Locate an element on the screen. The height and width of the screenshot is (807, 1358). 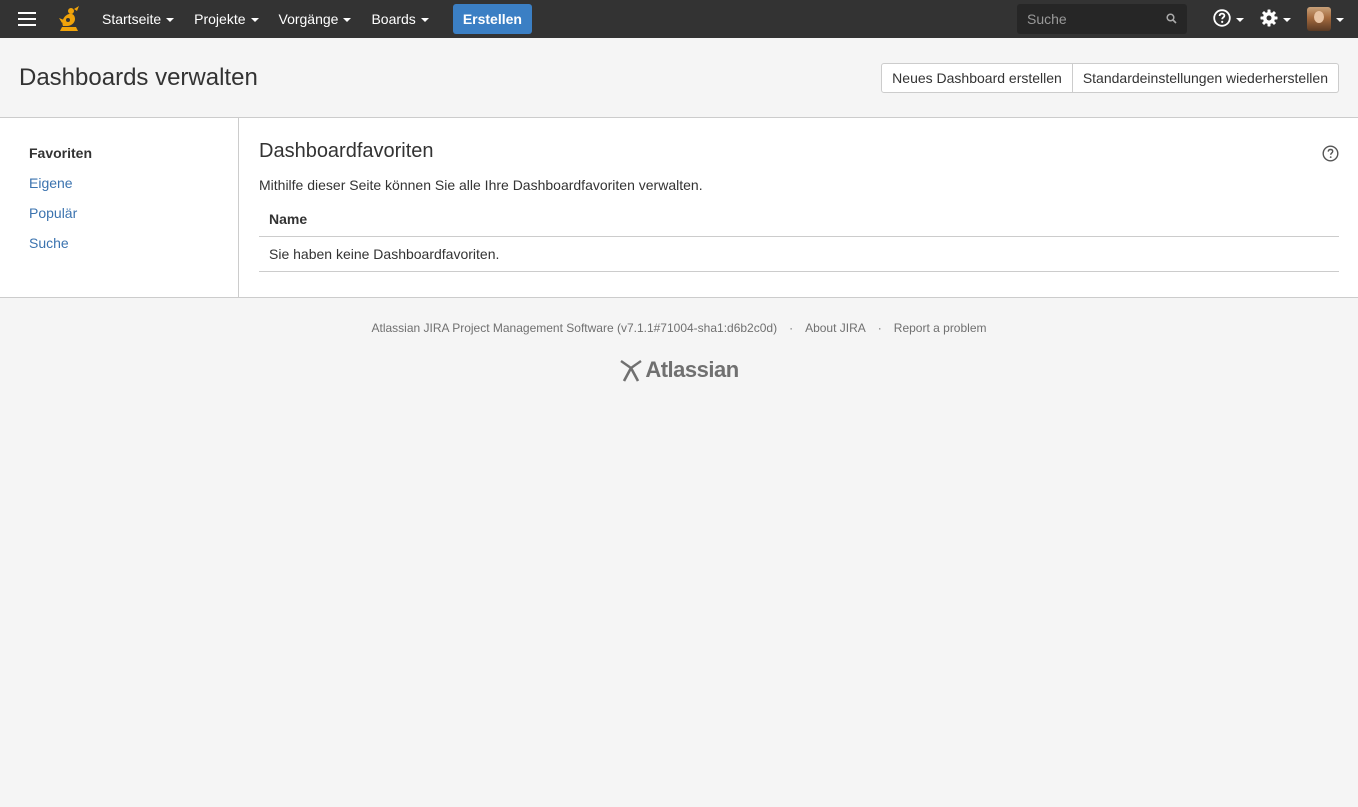
user-profile-menu-button is located at coordinates (1328, 19).